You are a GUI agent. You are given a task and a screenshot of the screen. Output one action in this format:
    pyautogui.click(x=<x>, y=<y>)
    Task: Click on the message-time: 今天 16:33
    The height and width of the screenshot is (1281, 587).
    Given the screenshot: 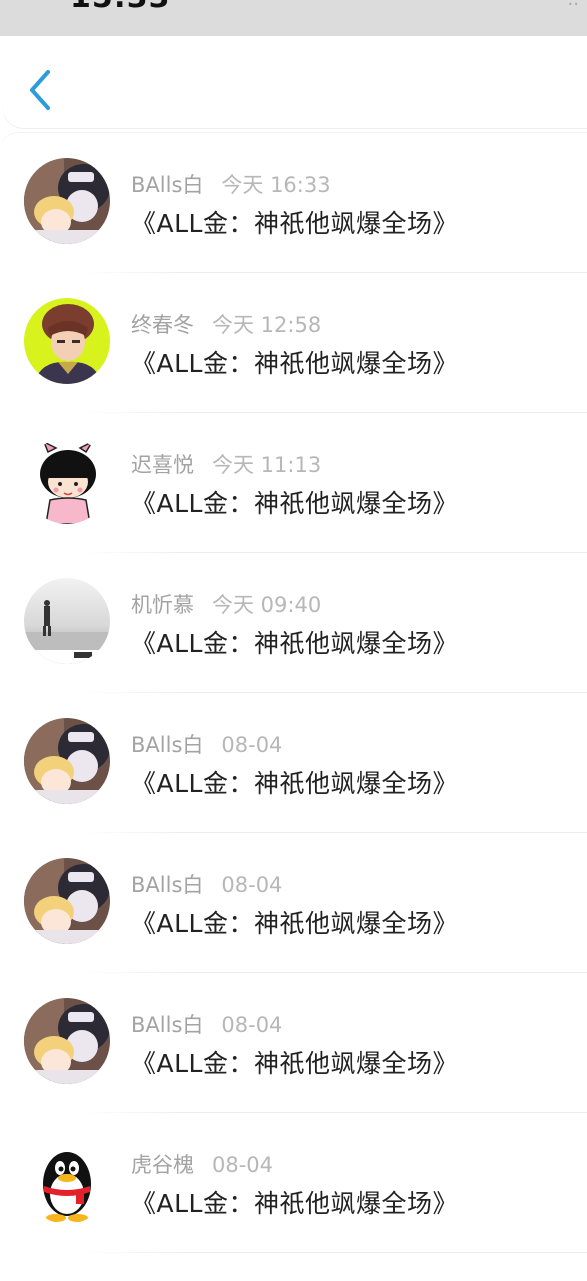 What is the action you would take?
    pyautogui.click(x=276, y=185)
    